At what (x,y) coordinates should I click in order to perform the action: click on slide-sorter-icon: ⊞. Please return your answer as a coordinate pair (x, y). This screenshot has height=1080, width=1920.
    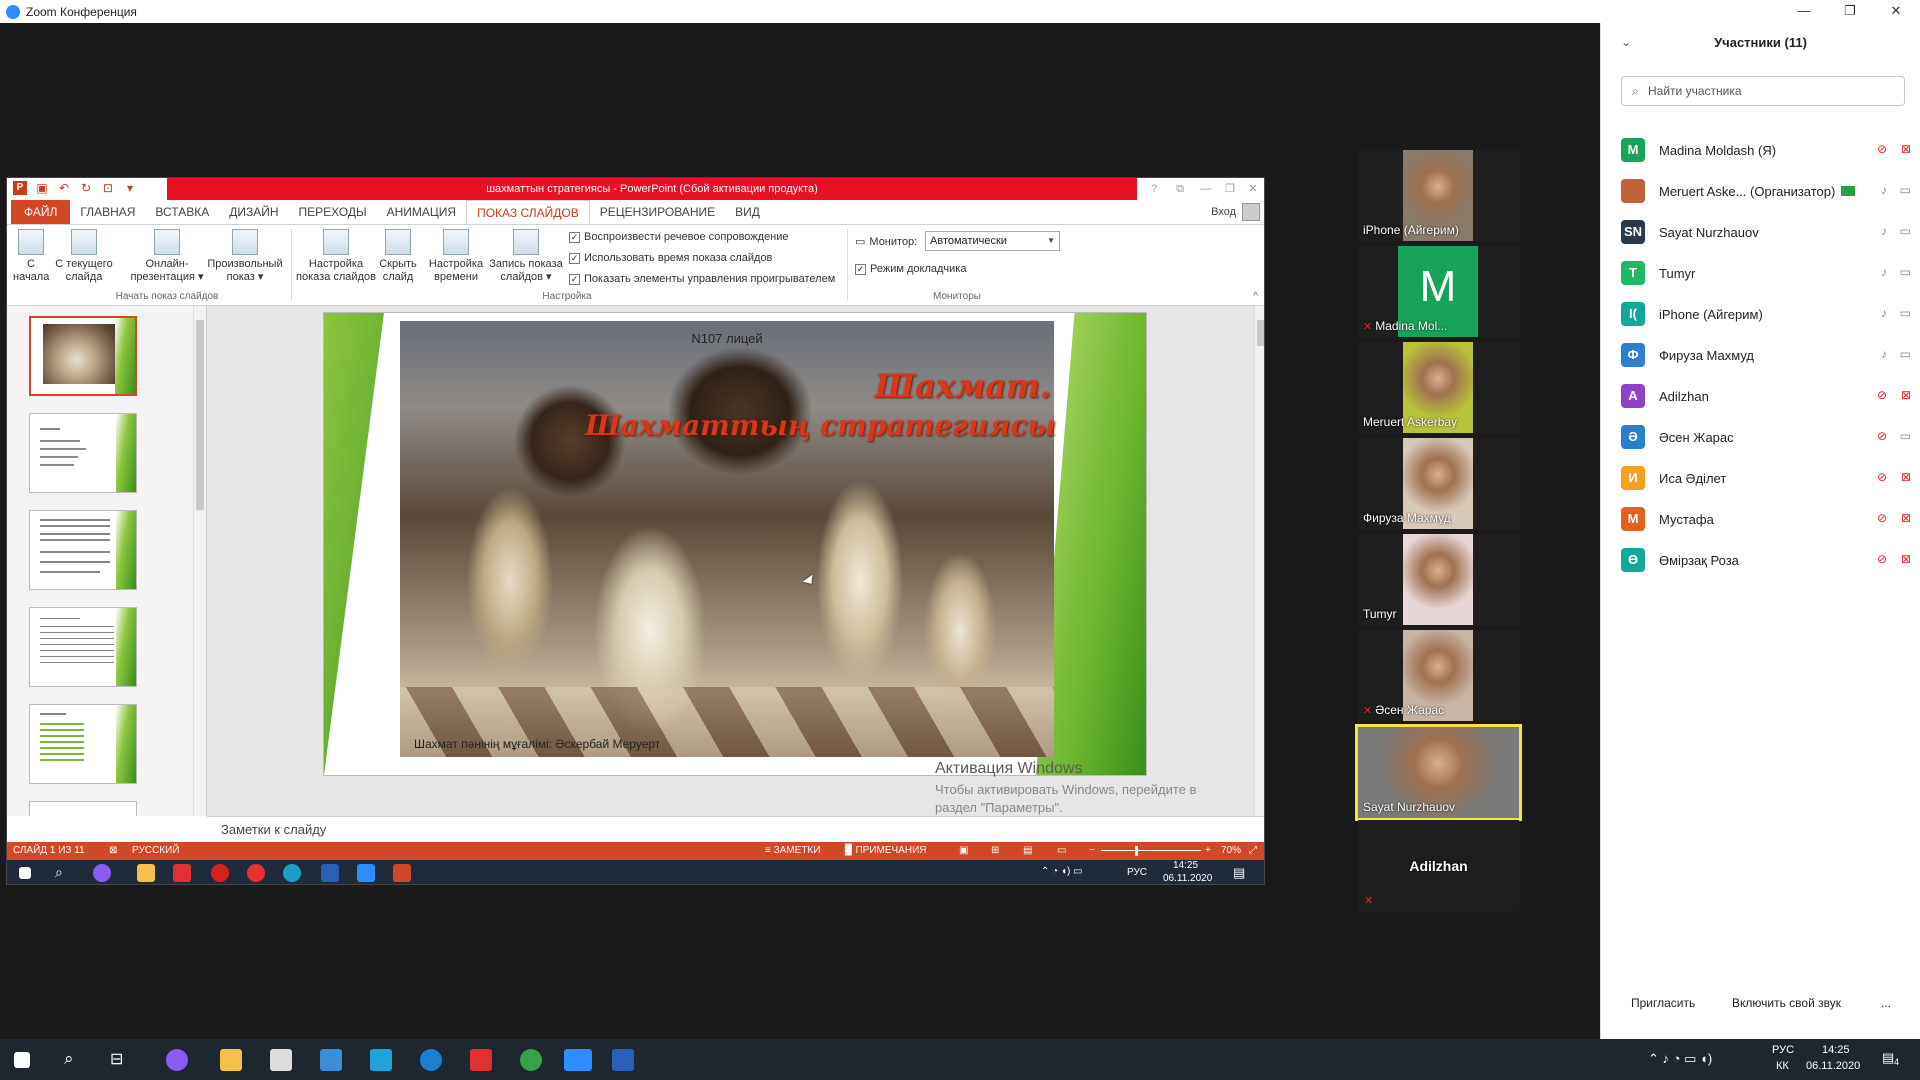
    Looking at the image, I should click on (995, 851).